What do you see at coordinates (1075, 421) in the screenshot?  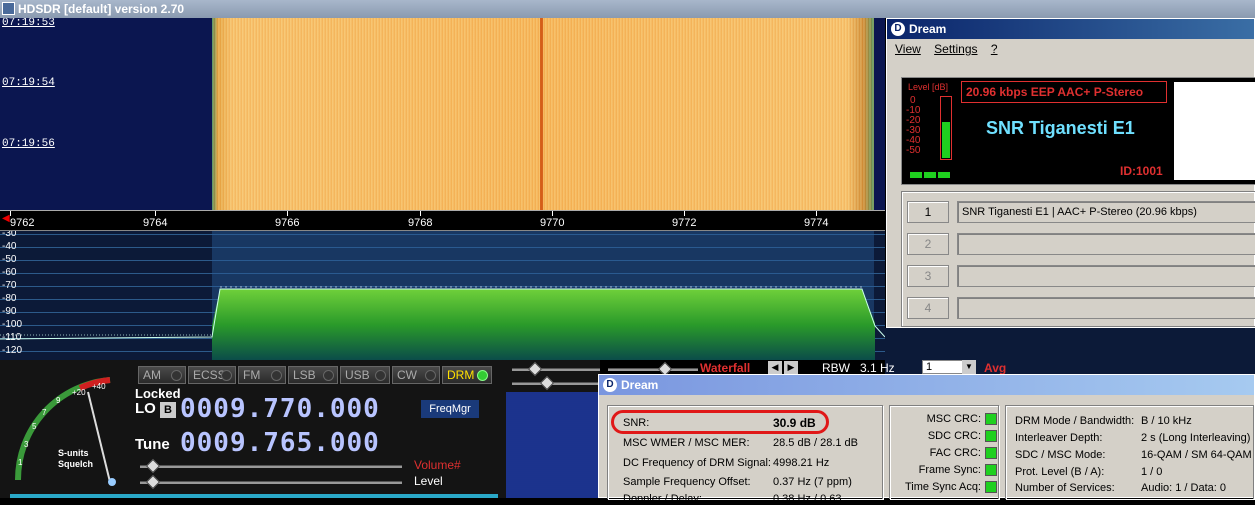 I see `drm-mode-label: DRM Mode / Bandwidth:` at bounding box center [1075, 421].